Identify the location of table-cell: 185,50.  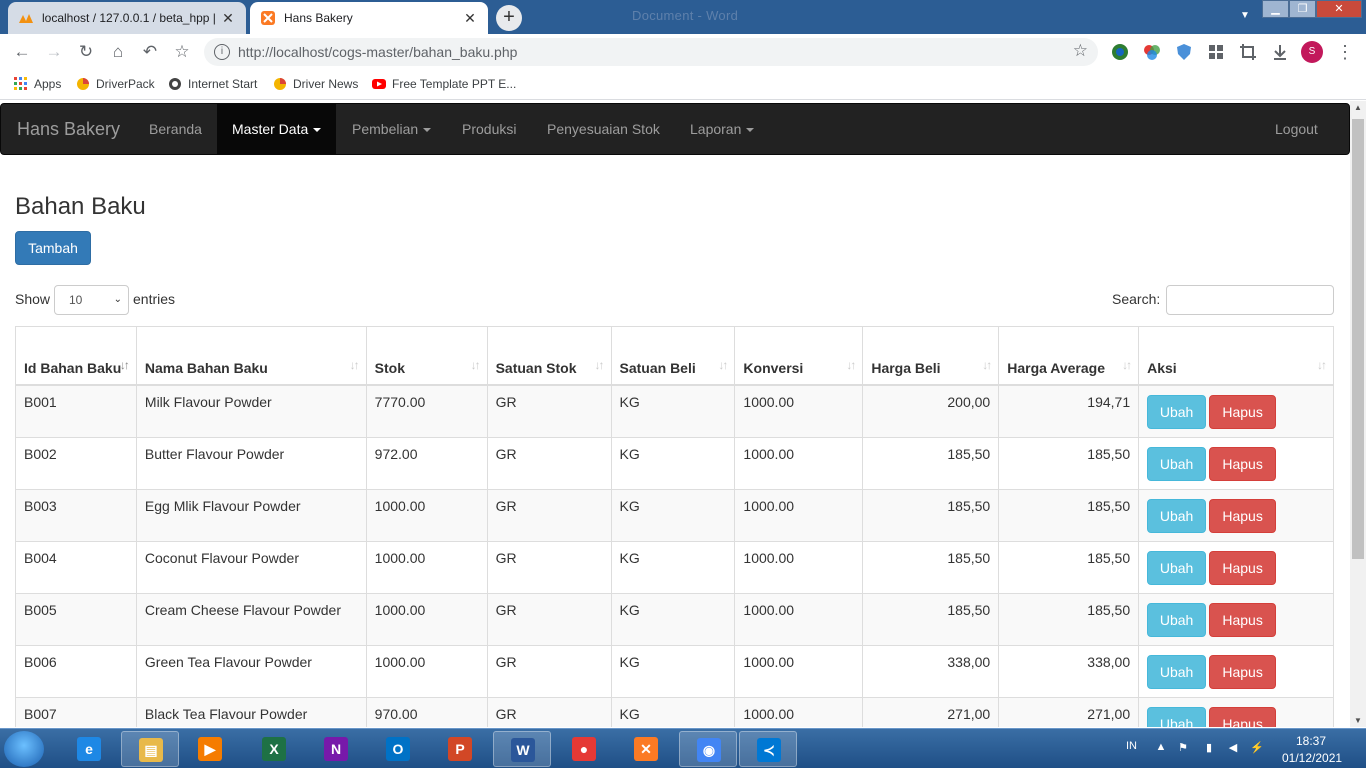
(1069, 463).